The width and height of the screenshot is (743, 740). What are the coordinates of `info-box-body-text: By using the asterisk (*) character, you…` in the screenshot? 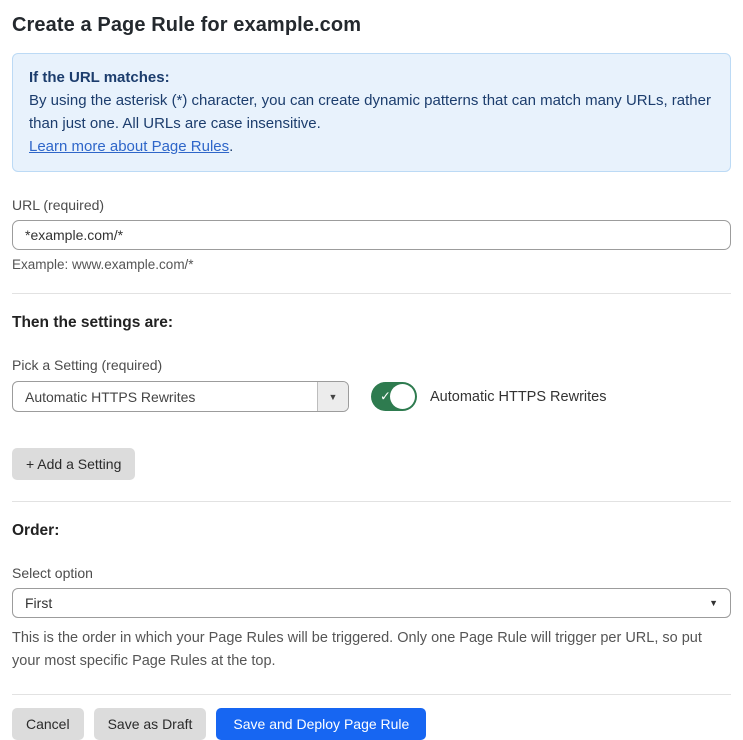 It's located at (370, 112).